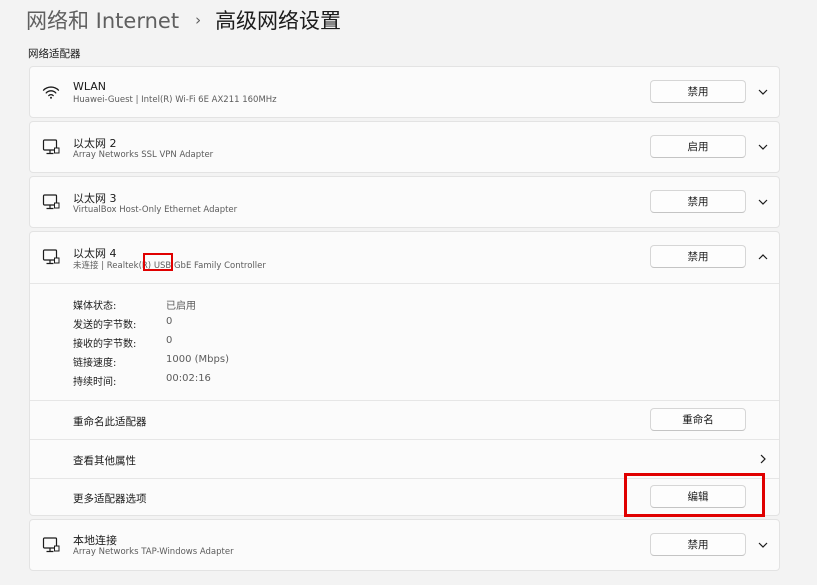 The image size is (817, 585). I want to click on detail-label-media-state: 媒体状态:, so click(95, 306).